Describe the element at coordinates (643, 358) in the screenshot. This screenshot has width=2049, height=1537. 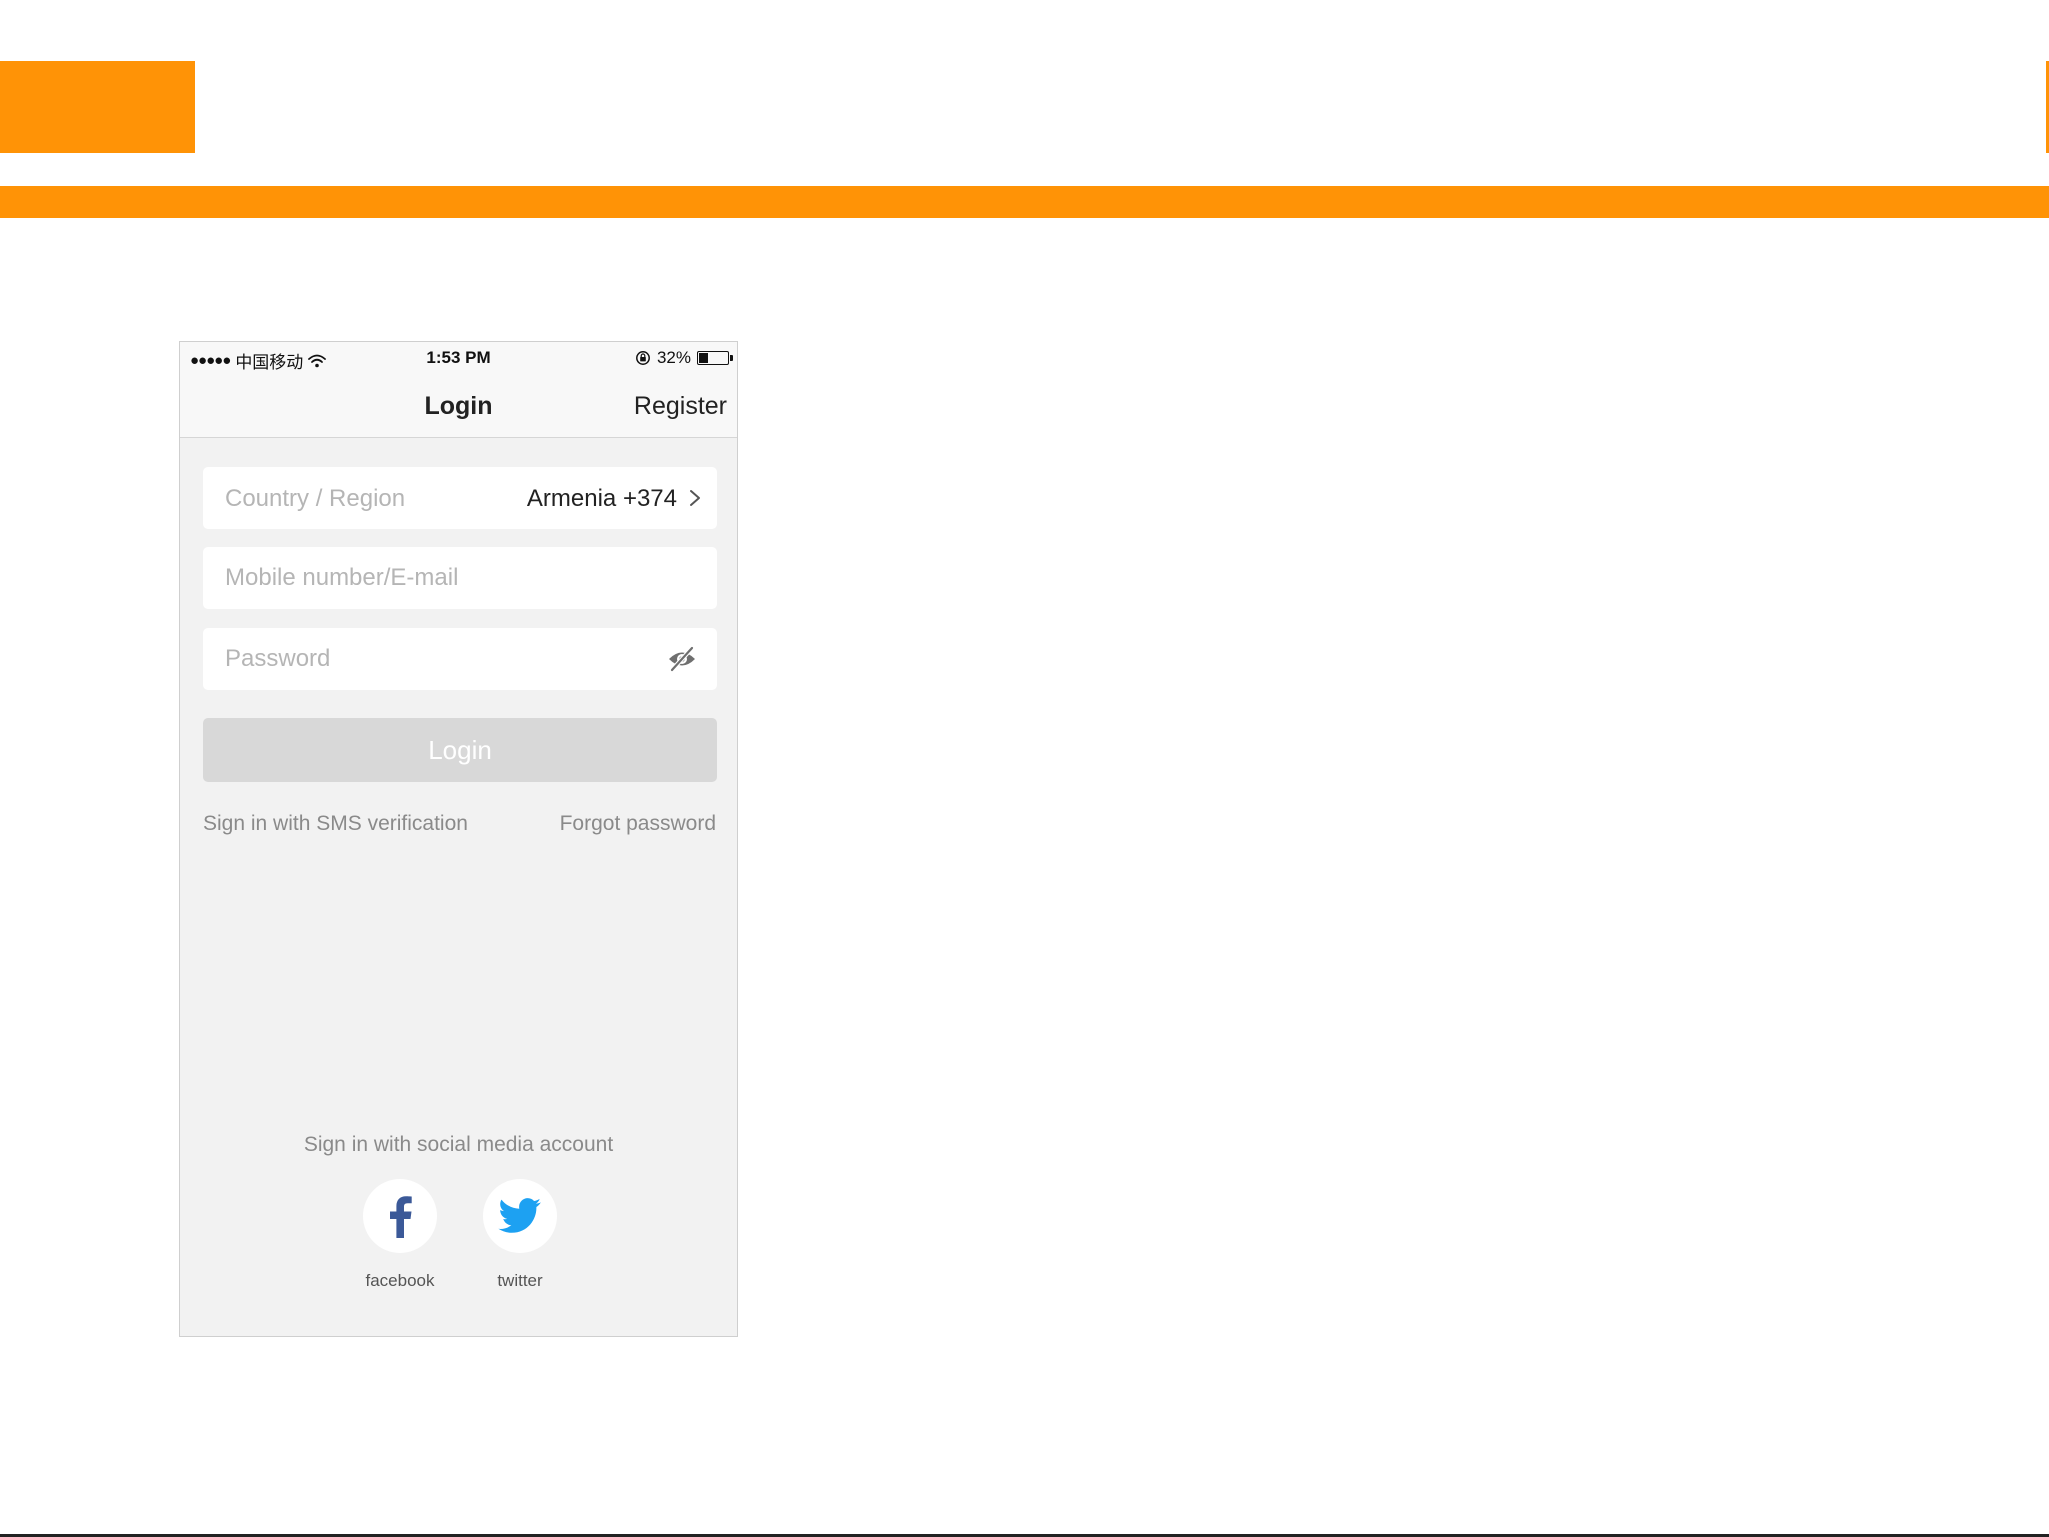
I see `rotation-lock-icon` at that location.